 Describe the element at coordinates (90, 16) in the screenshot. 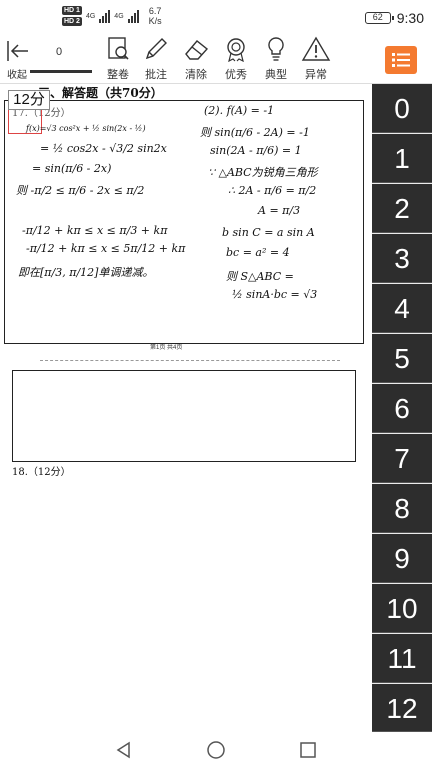

I see `network-type-1: 4G` at that location.